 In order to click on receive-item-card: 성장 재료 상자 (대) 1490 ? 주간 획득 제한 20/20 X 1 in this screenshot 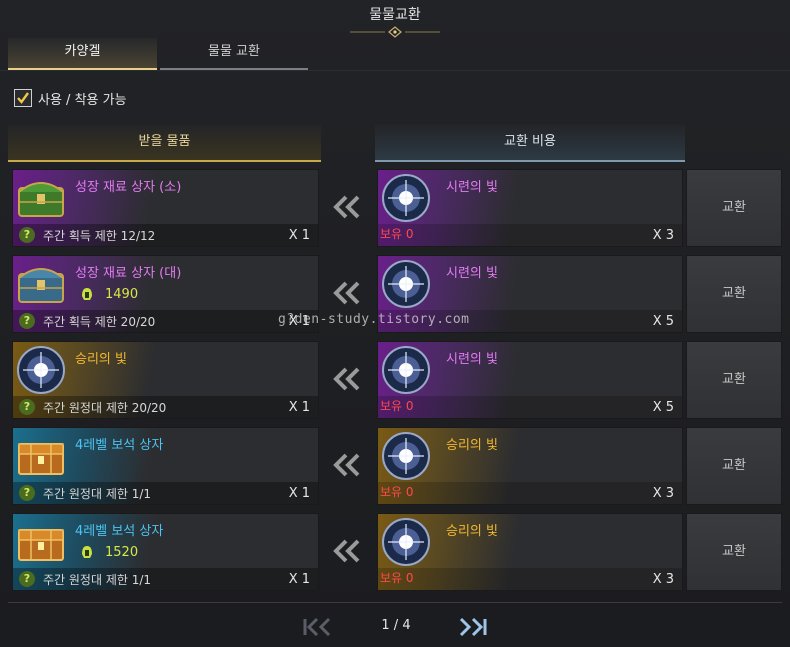, I will do `click(165, 294)`.